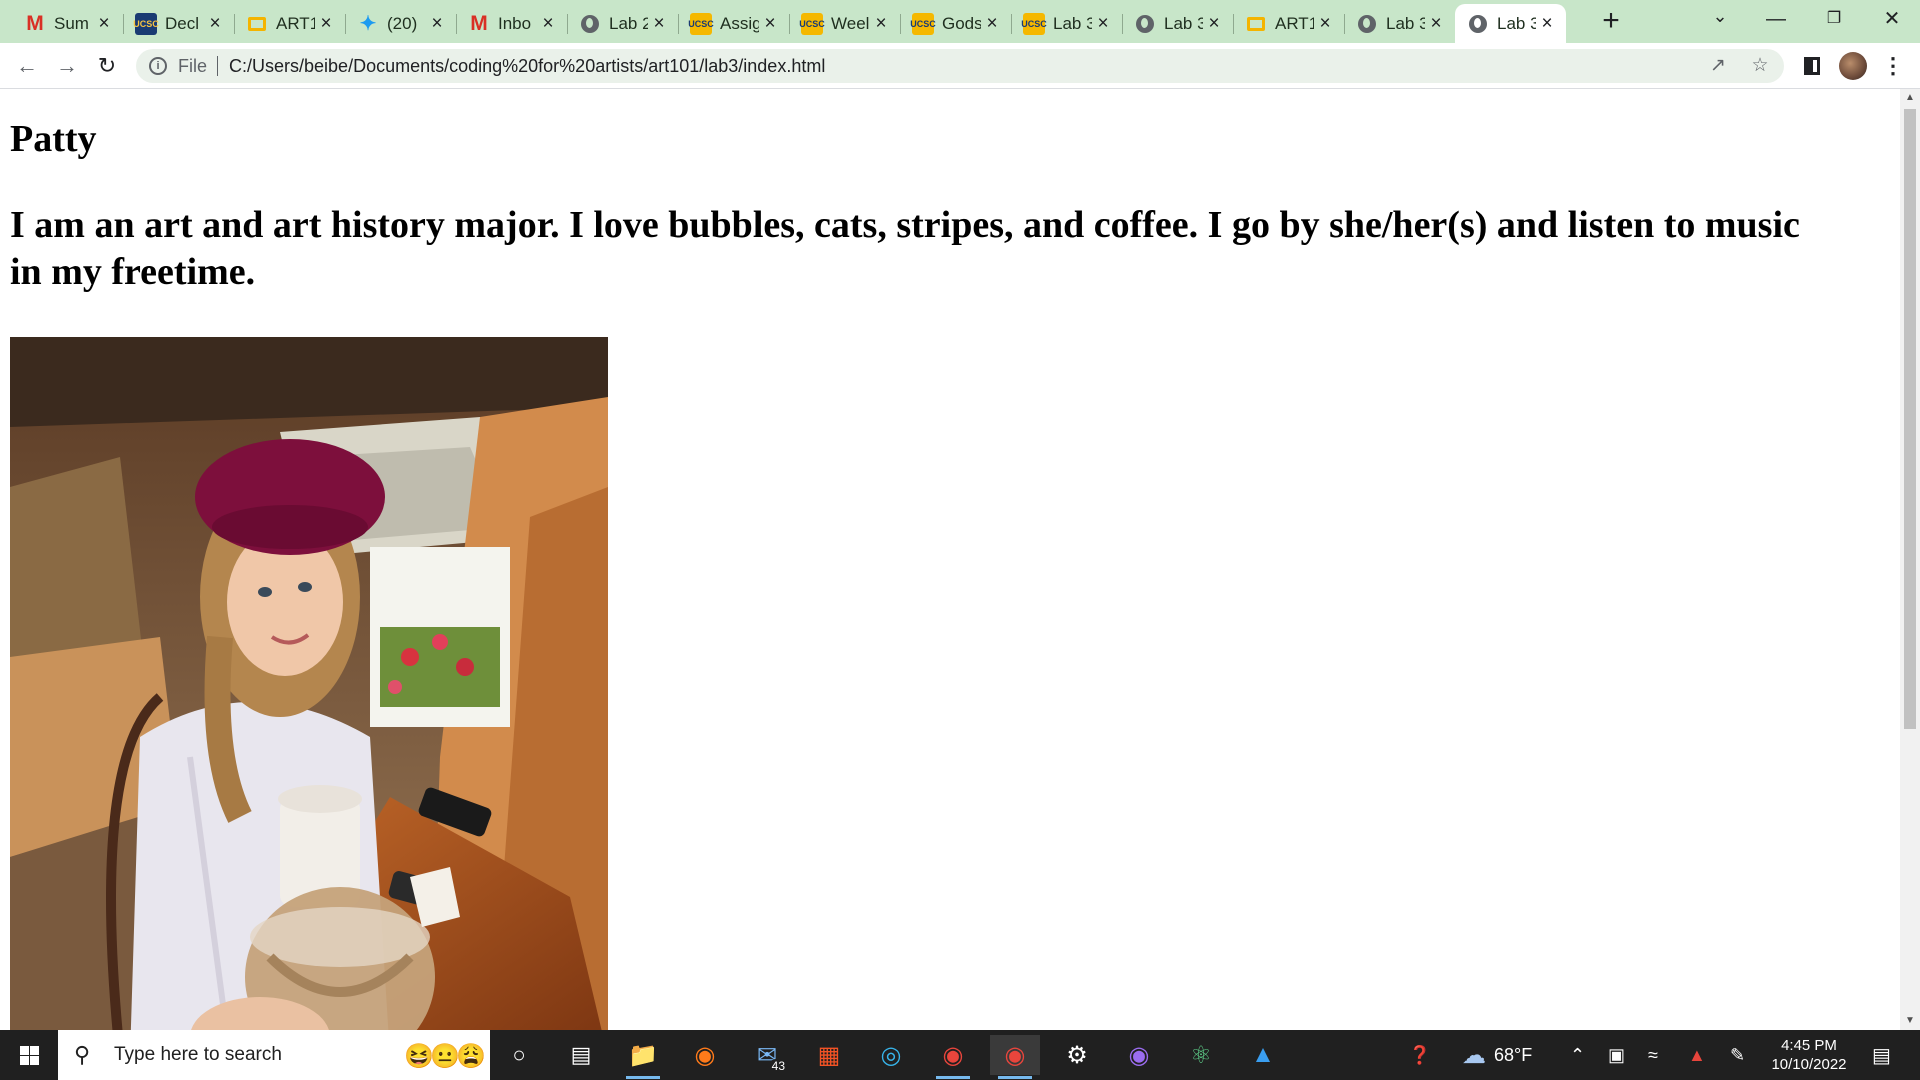  Describe the element at coordinates (67, 66) in the screenshot. I see `forward-button: →` at that location.